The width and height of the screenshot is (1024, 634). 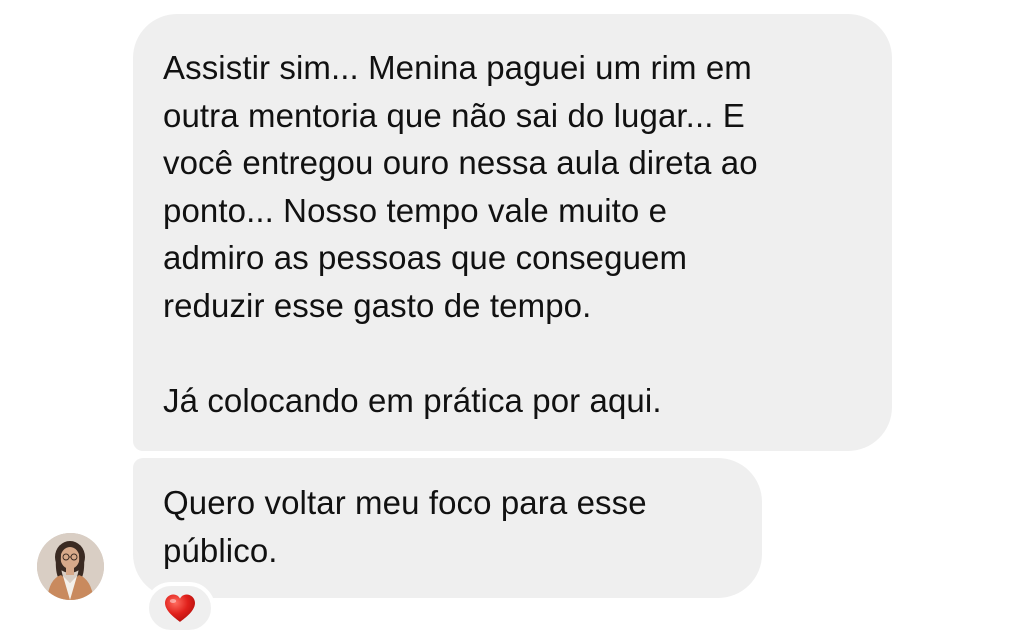 I want to click on message-line: outra mentoria que não sai do lugar... E, so click(x=454, y=115).